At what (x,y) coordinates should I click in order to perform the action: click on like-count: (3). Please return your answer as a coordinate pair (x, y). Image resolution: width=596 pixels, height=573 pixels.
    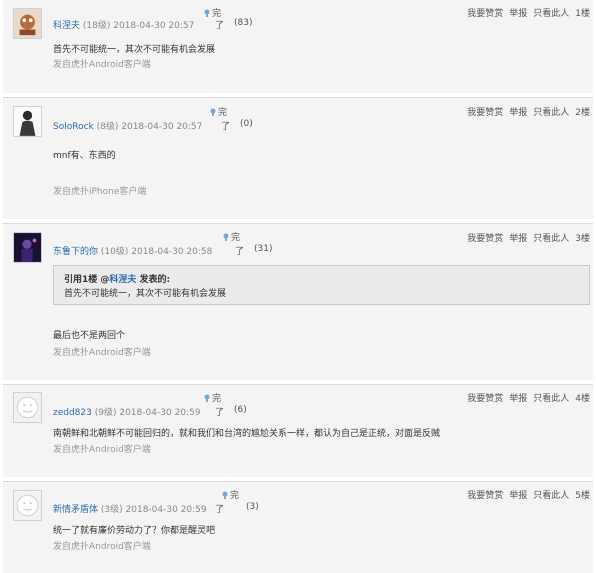
    Looking at the image, I should click on (252, 507).